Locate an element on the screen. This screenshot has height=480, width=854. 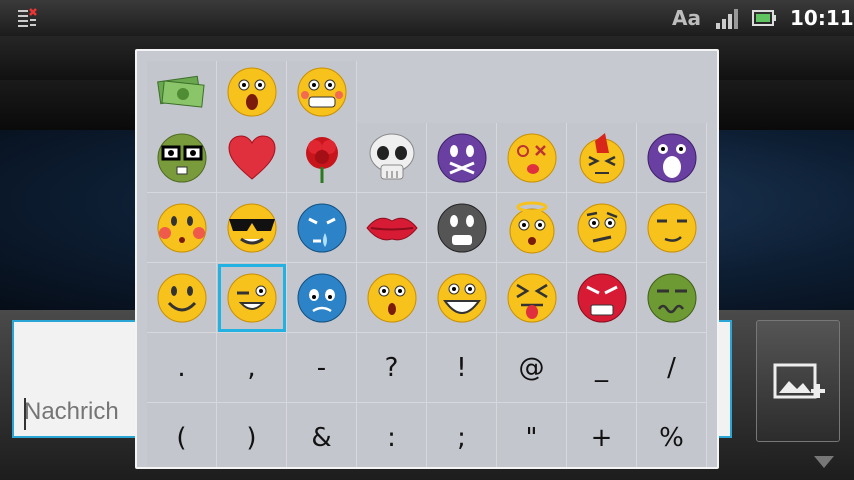
heart-icon is located at coordinates (251, 157).